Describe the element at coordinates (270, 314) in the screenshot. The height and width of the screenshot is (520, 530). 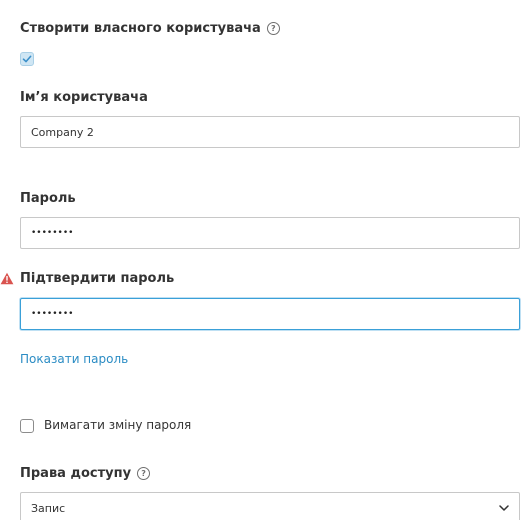
I see `confirm-password-input: ••••••••` at that location.